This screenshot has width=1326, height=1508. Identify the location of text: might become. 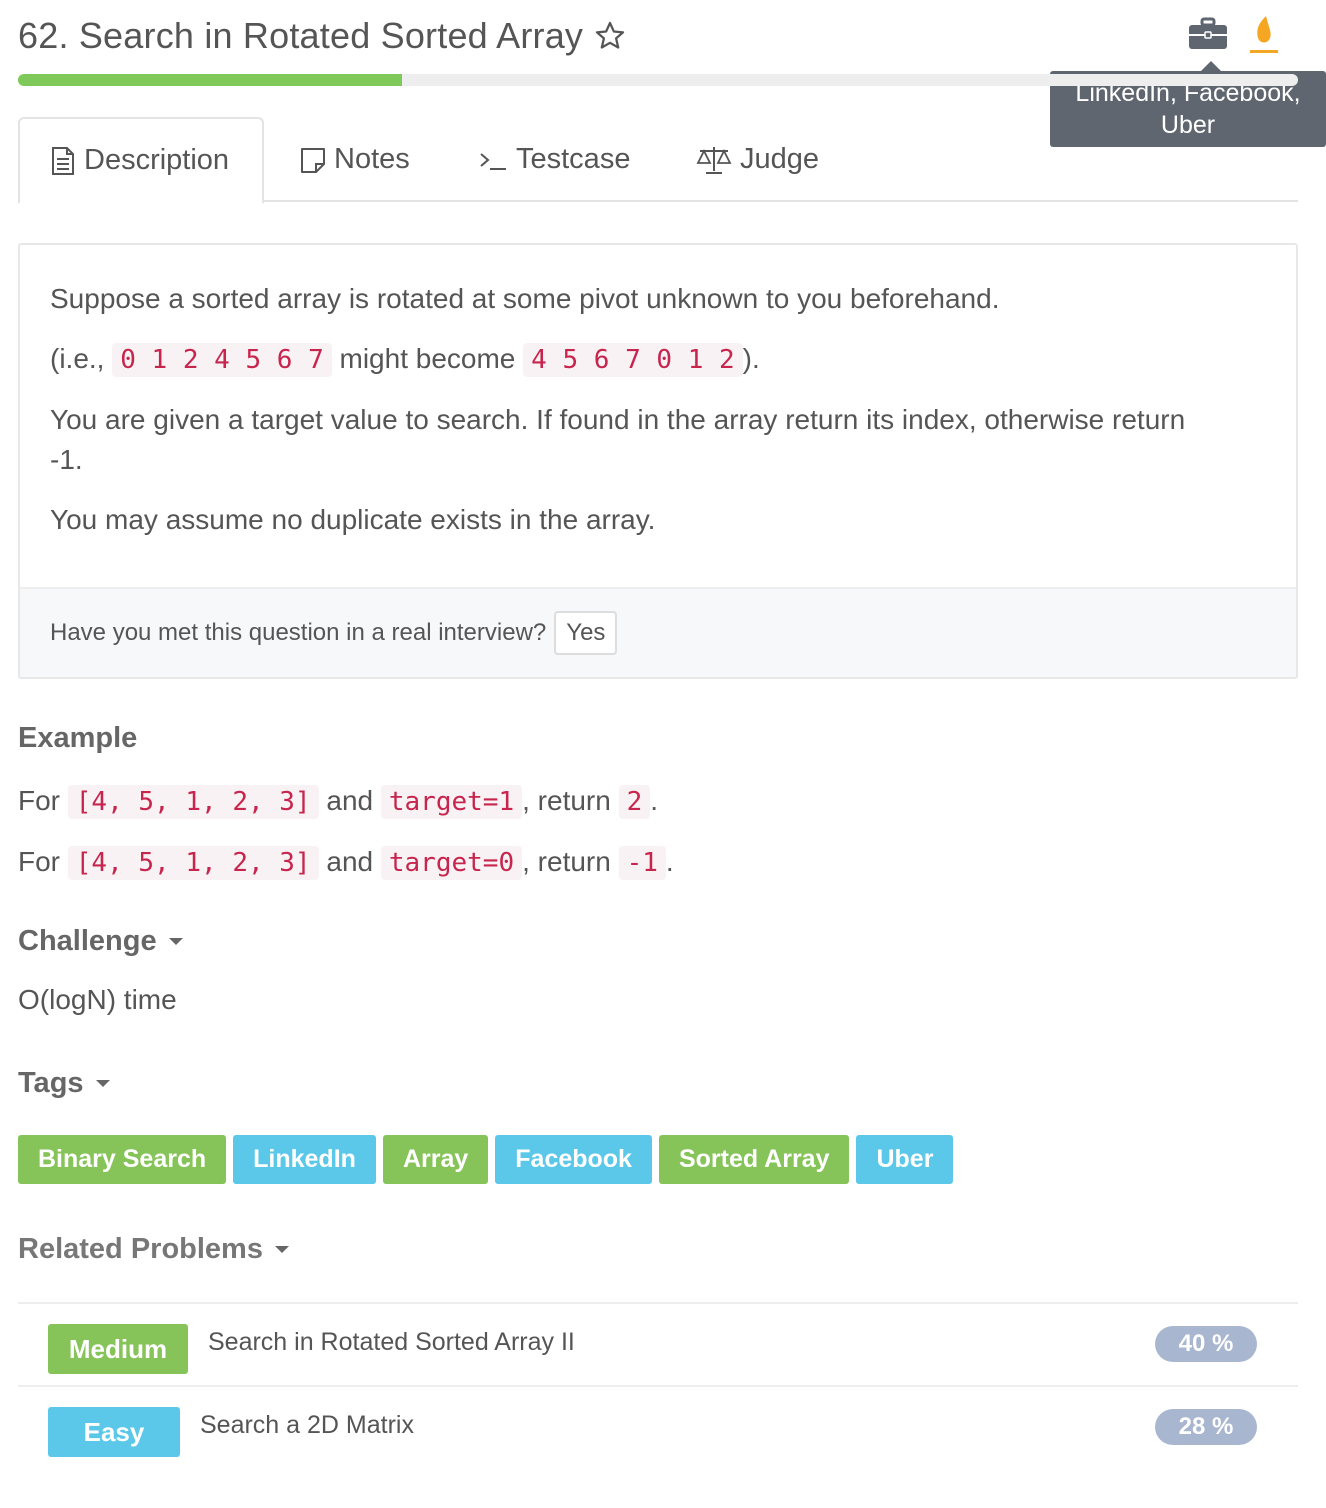
(427, 358).